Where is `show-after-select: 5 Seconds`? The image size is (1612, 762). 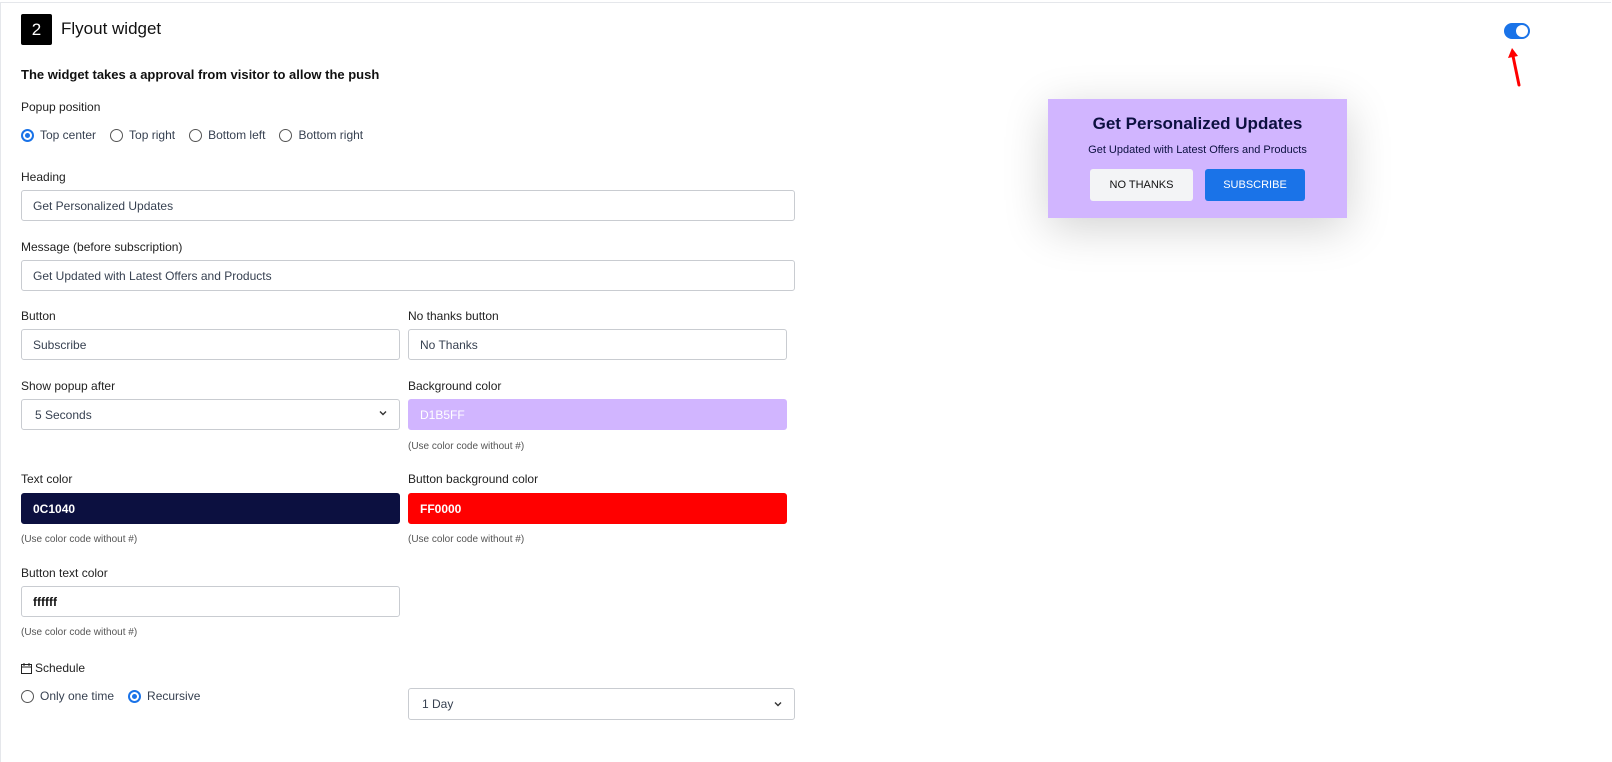
show-after-select: 5 Seconds is located at coordinates (210, 414).